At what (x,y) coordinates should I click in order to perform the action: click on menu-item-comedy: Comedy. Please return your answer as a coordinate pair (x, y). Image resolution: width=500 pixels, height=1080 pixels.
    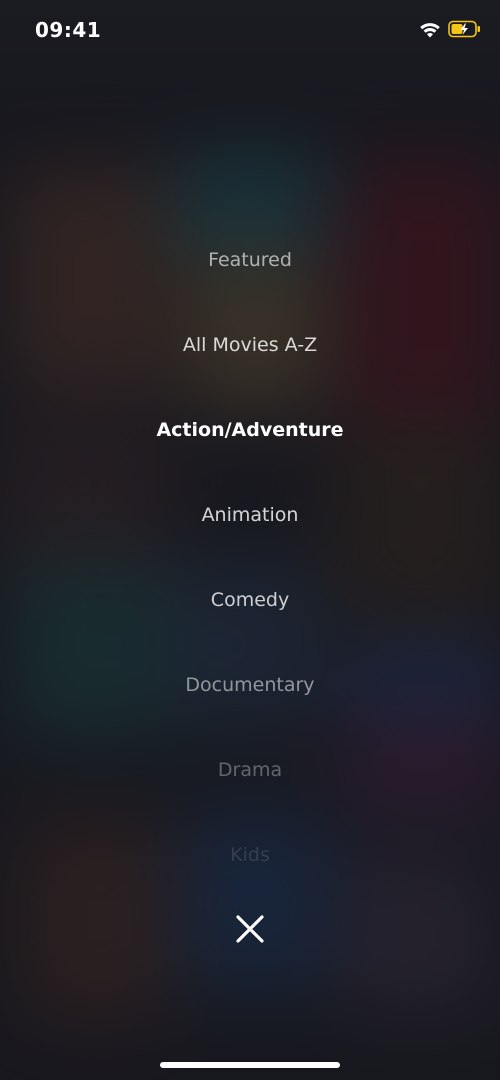
    Looking at the image, I should click on (250, 600).